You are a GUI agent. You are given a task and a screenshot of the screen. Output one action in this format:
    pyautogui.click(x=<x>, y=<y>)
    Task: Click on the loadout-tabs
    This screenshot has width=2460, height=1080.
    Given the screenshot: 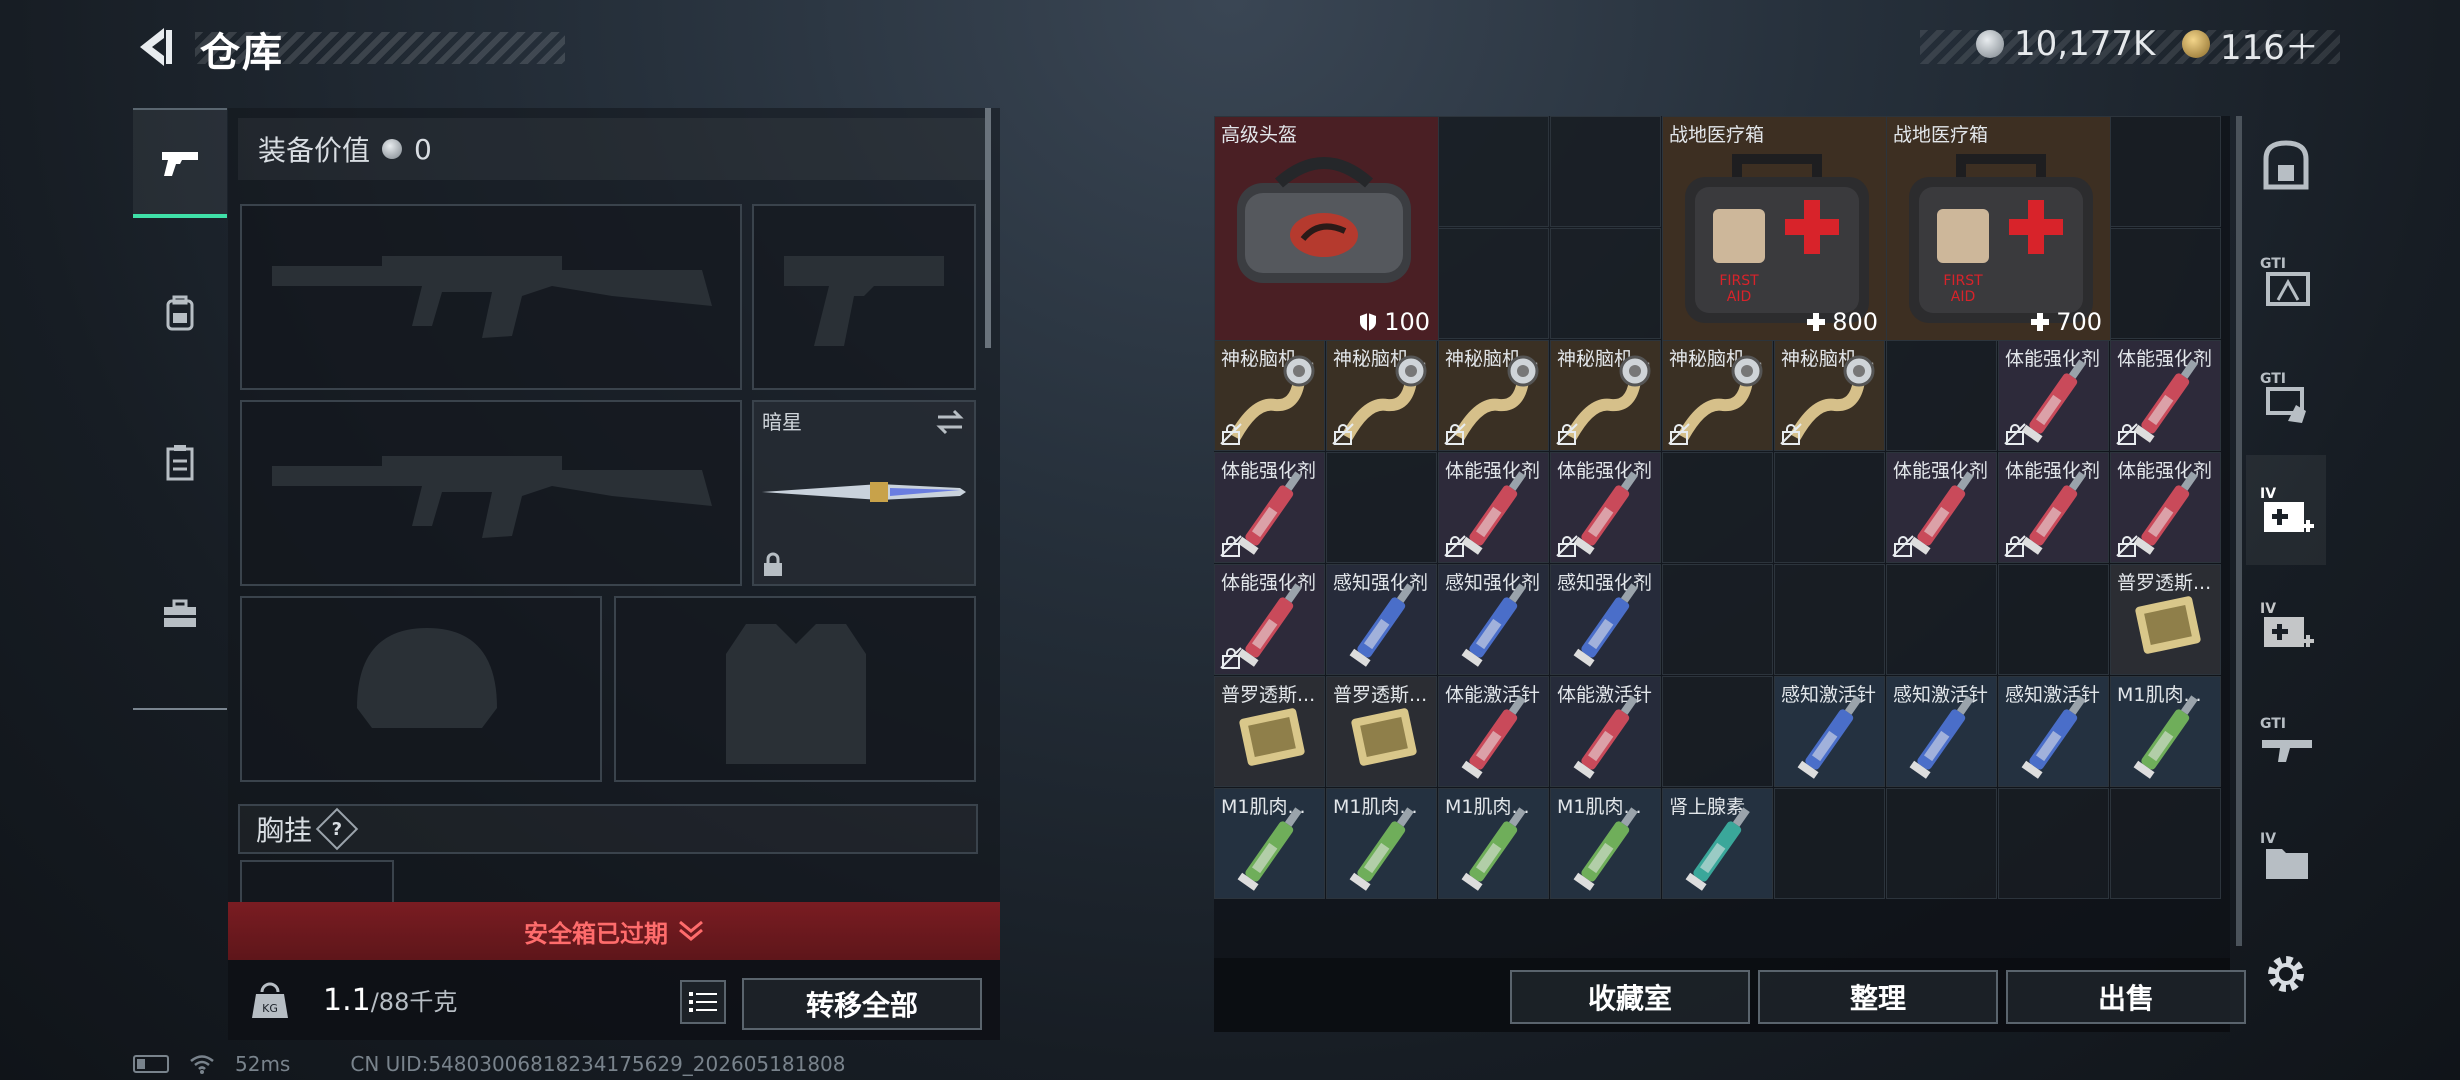 What is the action you would take?
    pyautogui.click(x=180, y=410)
    